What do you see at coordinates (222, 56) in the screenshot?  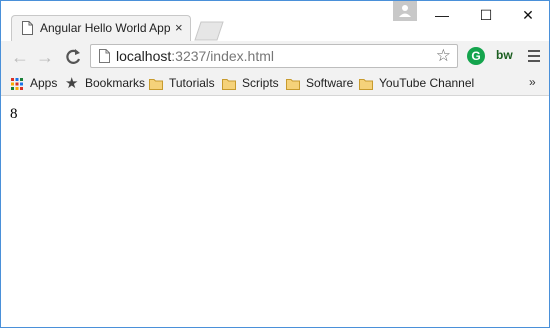 I see `url-path: :3237/index.html` at bounding box center [222, 56].